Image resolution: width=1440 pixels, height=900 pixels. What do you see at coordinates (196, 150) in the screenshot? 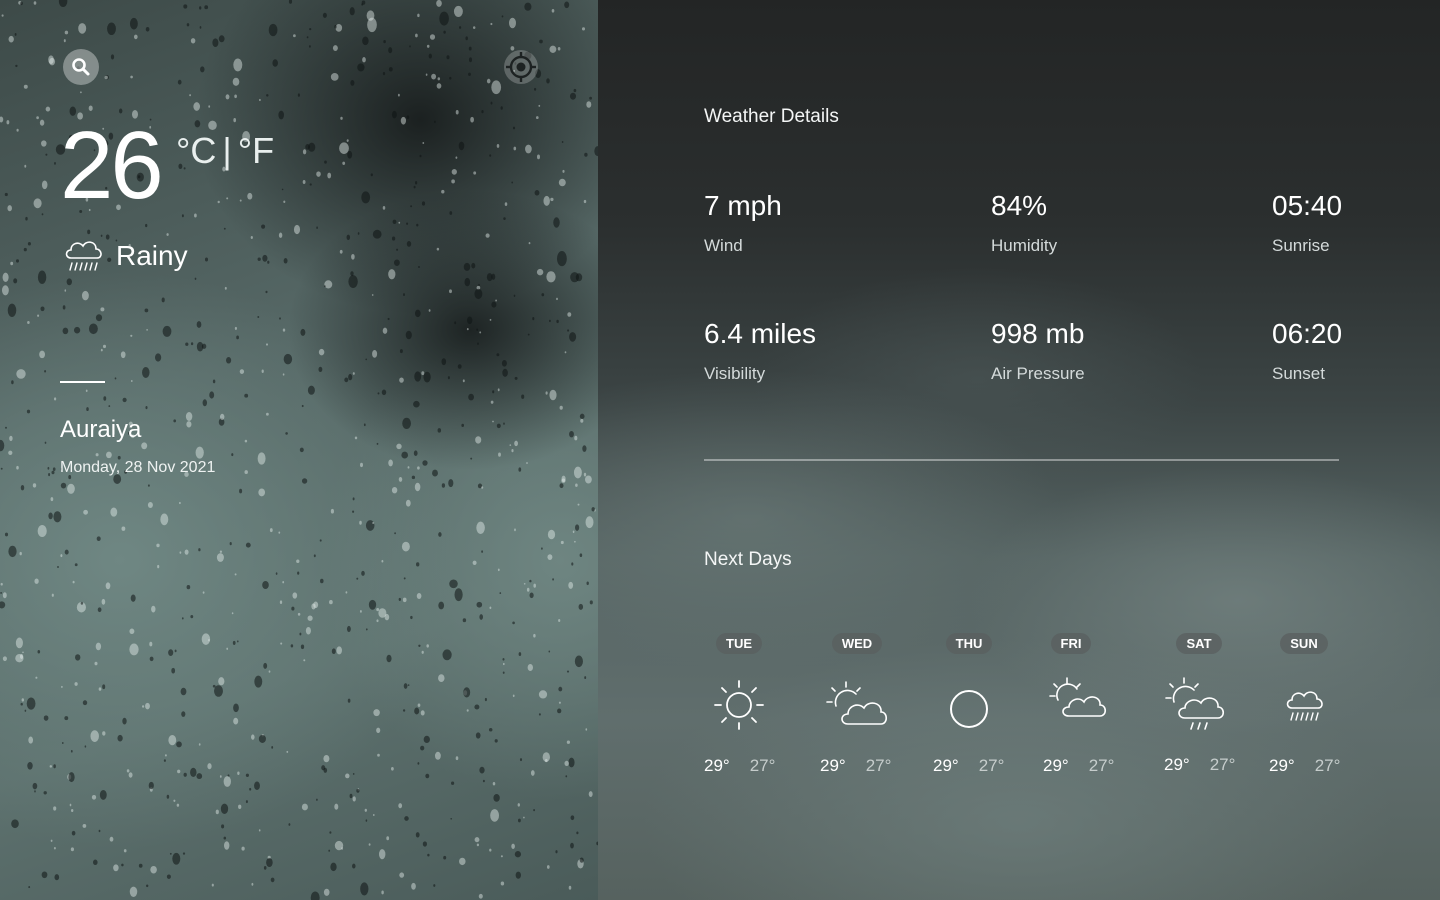
I see `celsius-toggle: °C` at bounding box center [196, 150].